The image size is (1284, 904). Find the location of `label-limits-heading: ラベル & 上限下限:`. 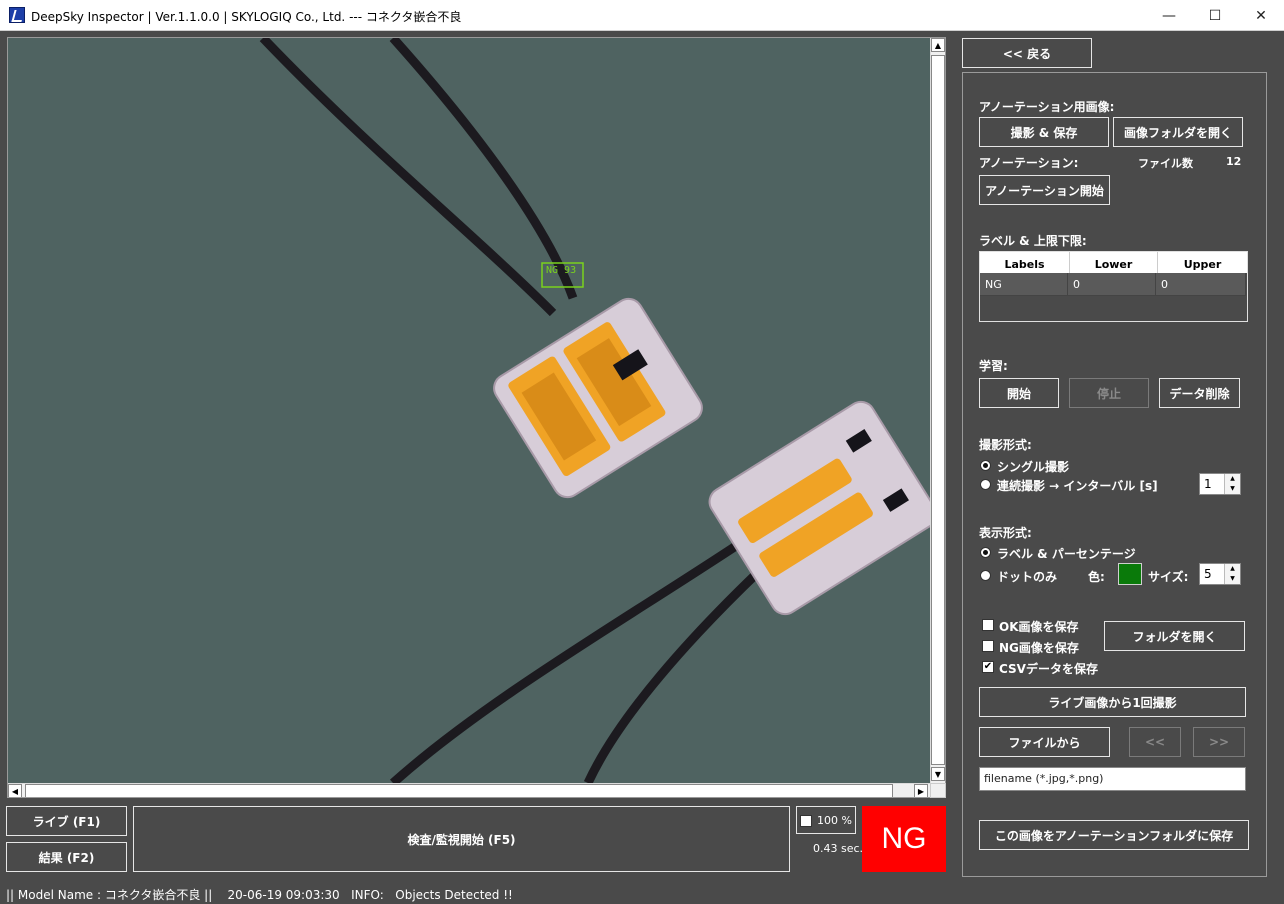

label-limits-heading: ラベル & 上限下限: is located at coordinates (1033, 241).